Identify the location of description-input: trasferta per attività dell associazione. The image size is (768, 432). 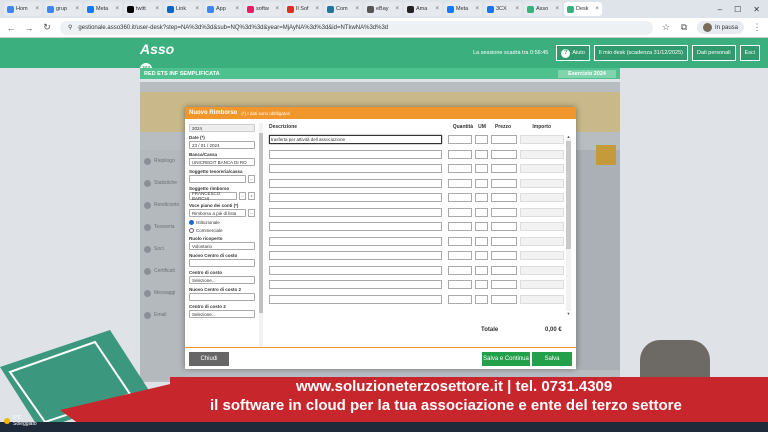
(355, 139).